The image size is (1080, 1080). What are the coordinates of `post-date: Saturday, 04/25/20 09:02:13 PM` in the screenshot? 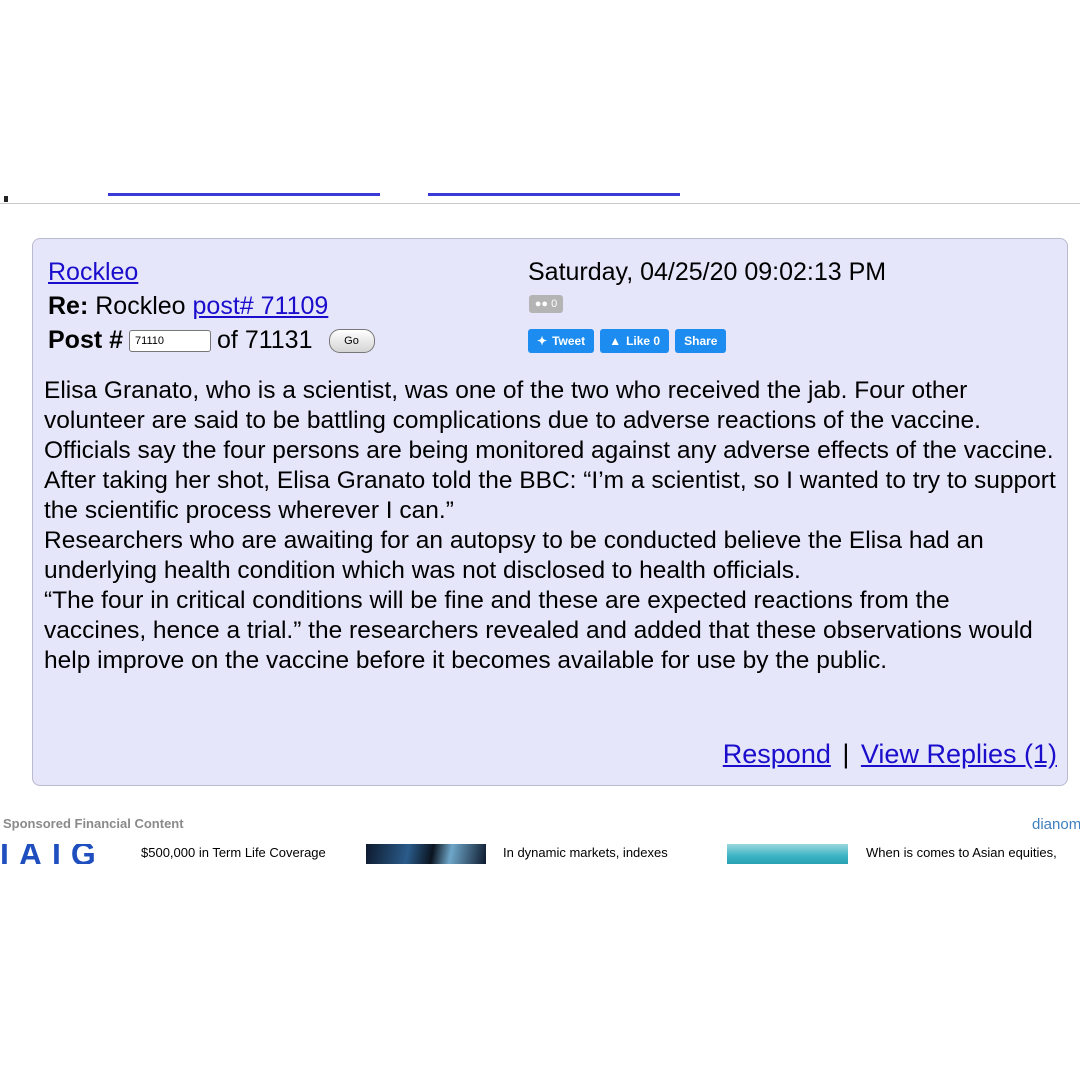 It's located at (707, 272).